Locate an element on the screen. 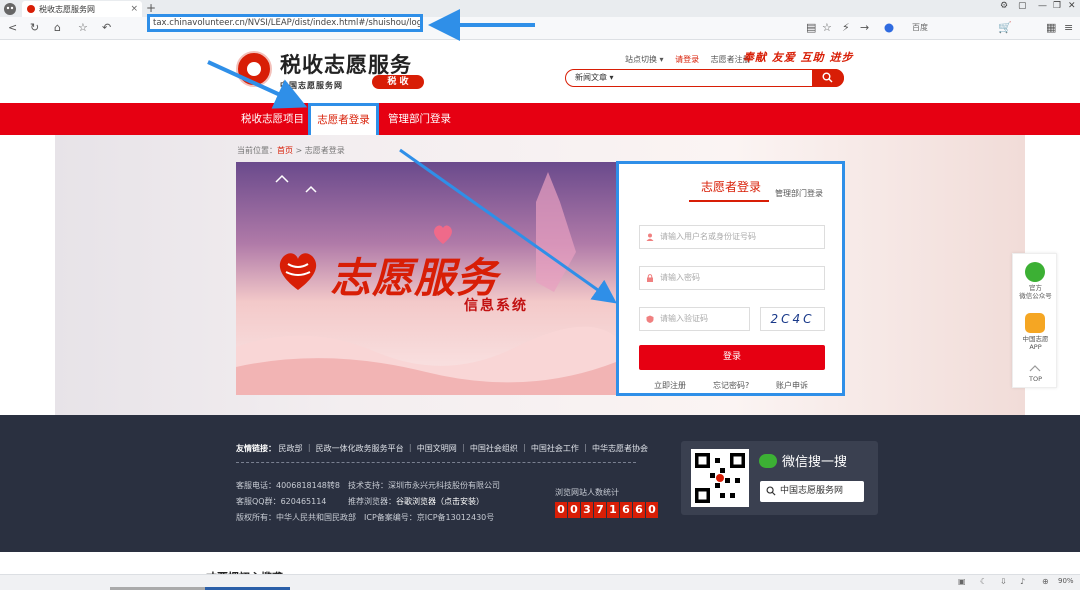 This screenshot has height=590, width=1080. wechat-qr-box: 微信搜一搜 中国志愿服务网 is located at coordinates (779, 478).